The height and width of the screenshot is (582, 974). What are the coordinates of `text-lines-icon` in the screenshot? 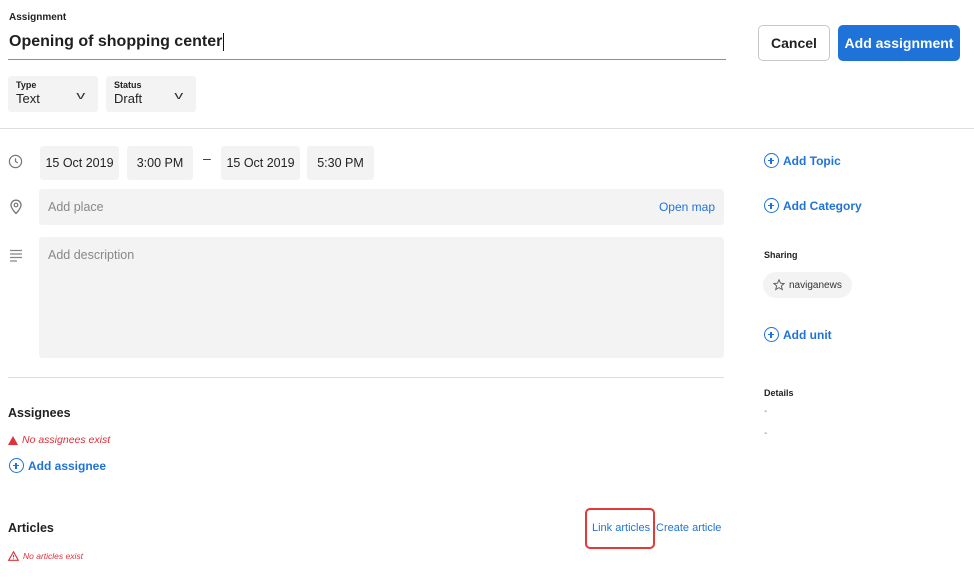 It's located at (16, 257).